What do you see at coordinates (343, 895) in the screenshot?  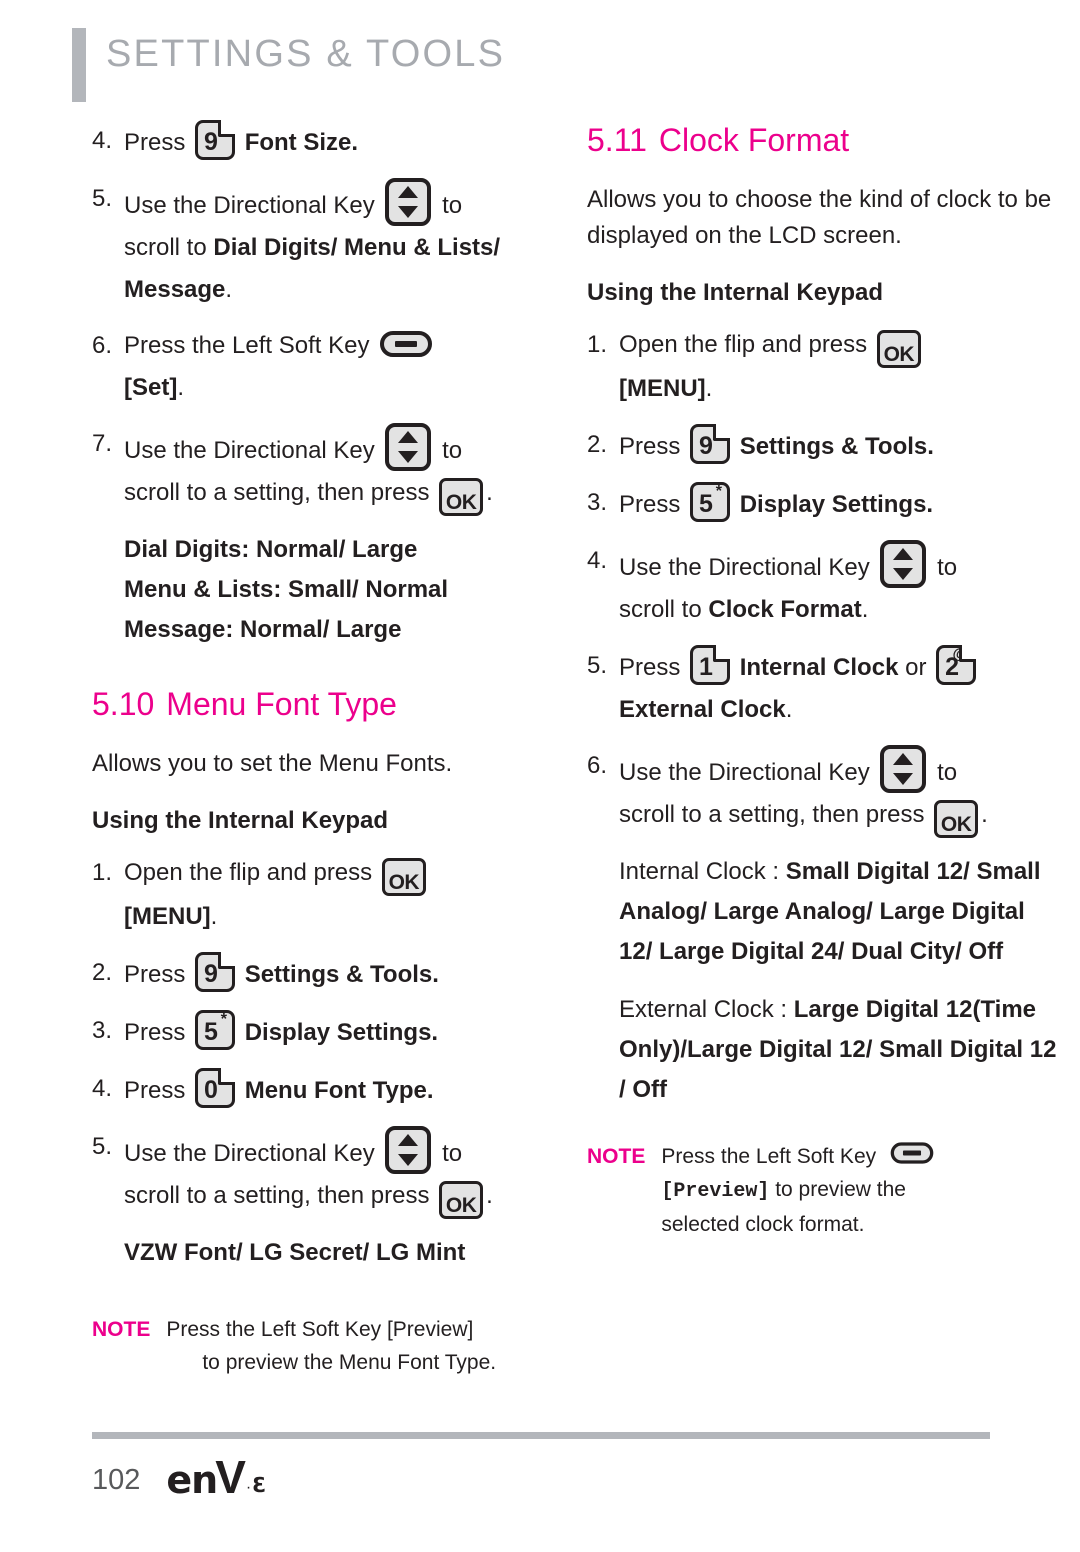 I see `step-text: Open the flip and press OK [MENU].` at bounding box center [343, 895].